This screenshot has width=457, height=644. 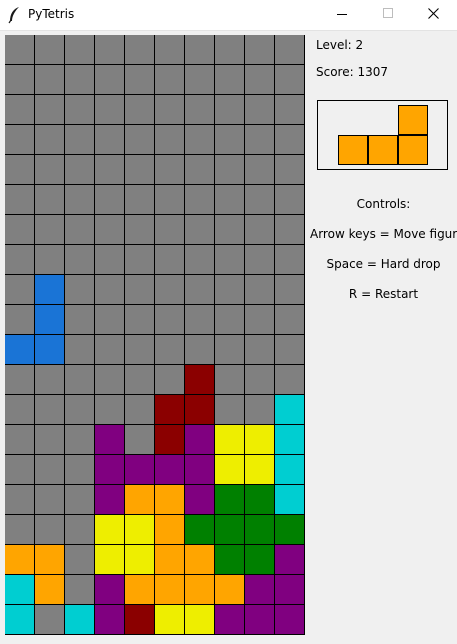 I want to click on close-icon, so click(x=433, y=13).